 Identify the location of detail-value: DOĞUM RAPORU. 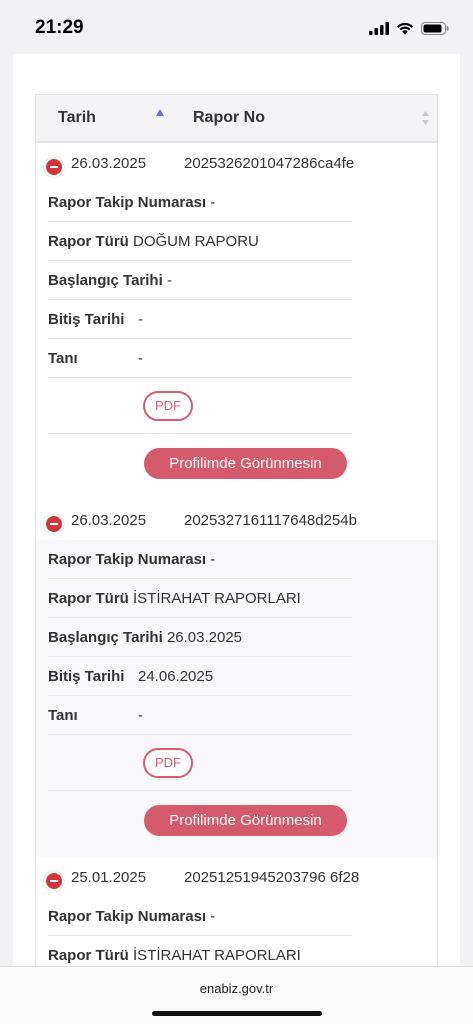
(196, 241).